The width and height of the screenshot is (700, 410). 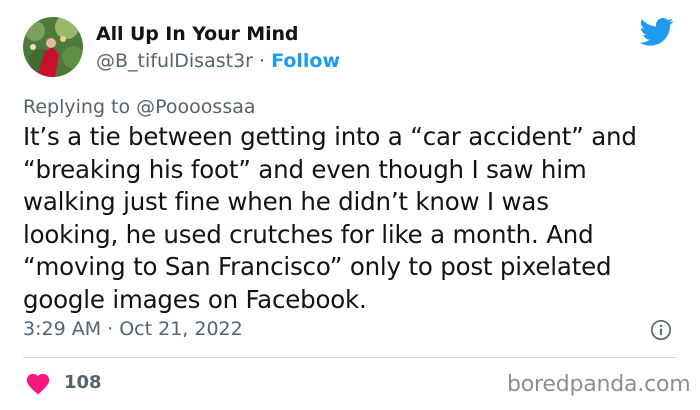 What do you see at coordinates (174, 61) in the screenshot?
I see `author-handle: @B_tifulDisast3r` at bounding box center [174, 61].